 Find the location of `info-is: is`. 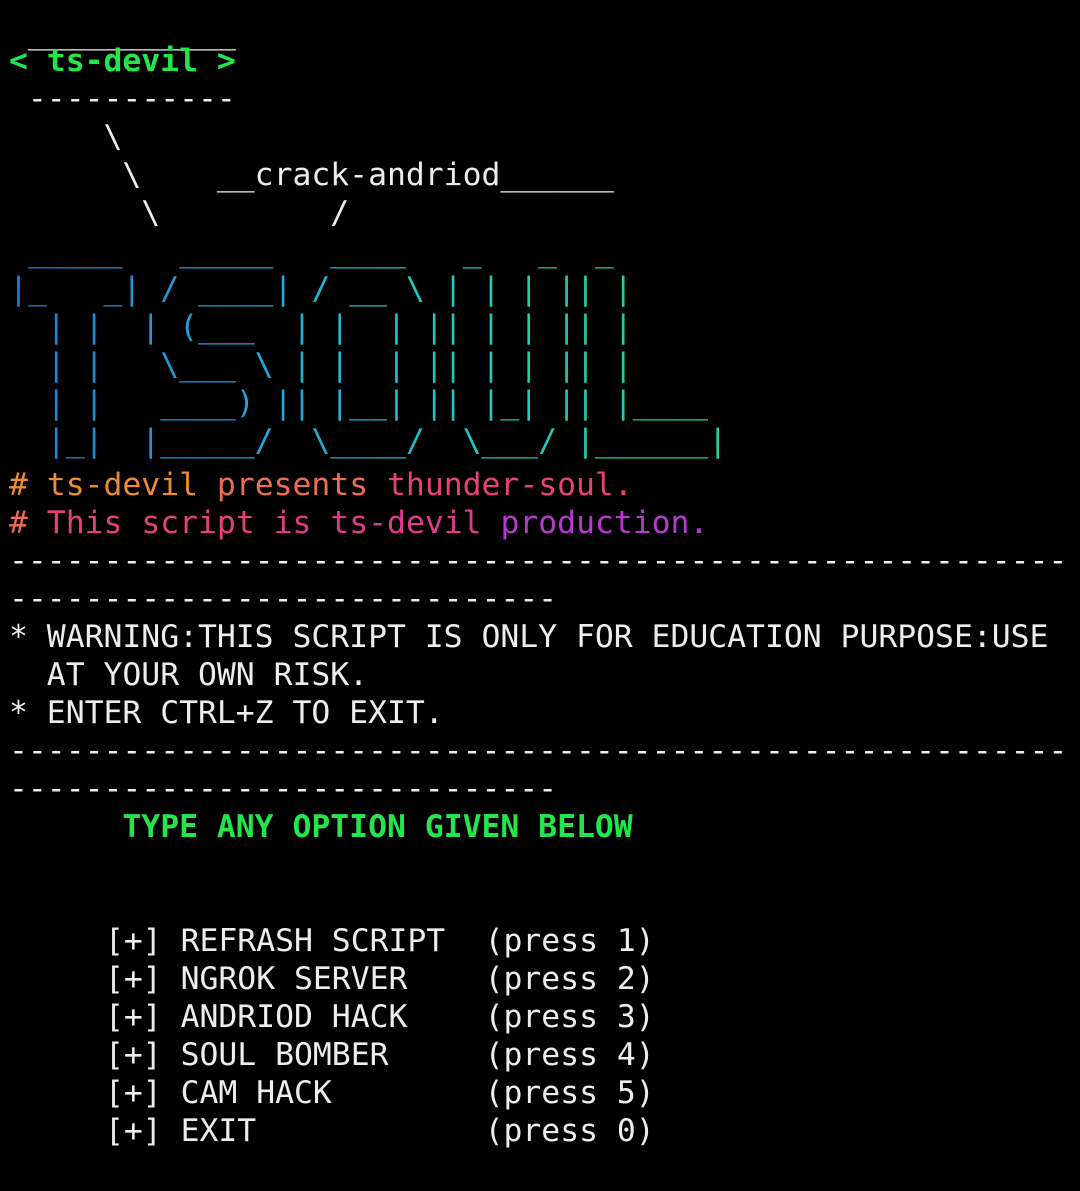

info-is: is is located at coordinates (292, 523).